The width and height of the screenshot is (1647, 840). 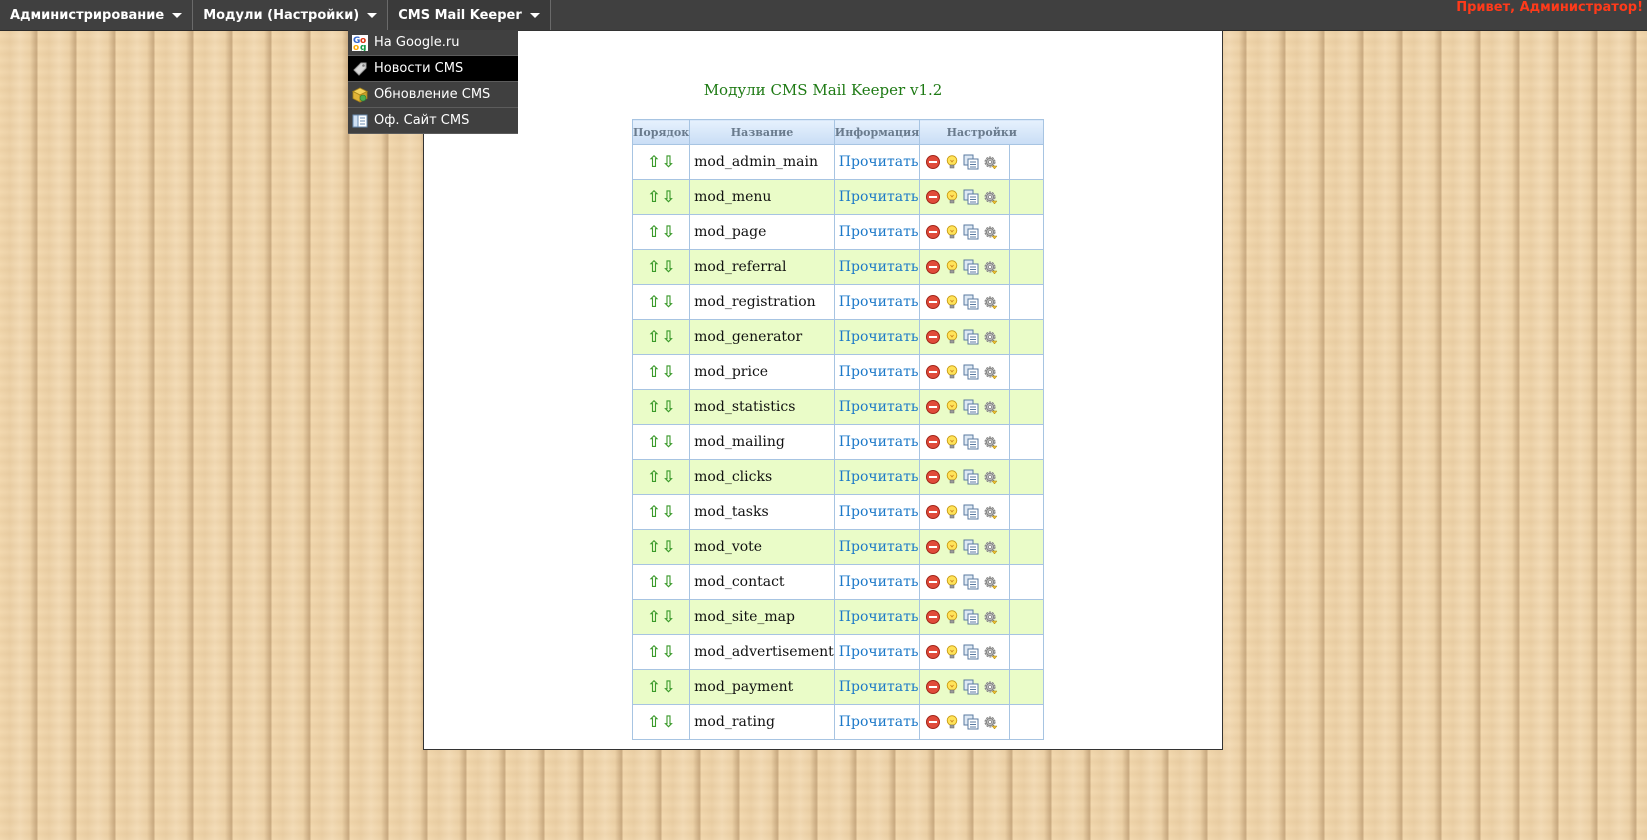 What do you see at coordinates (433, 43) in the screenshot?
I see `dropdown-item-google: G o o g На Google.ru` at bounding box center [433, 43].